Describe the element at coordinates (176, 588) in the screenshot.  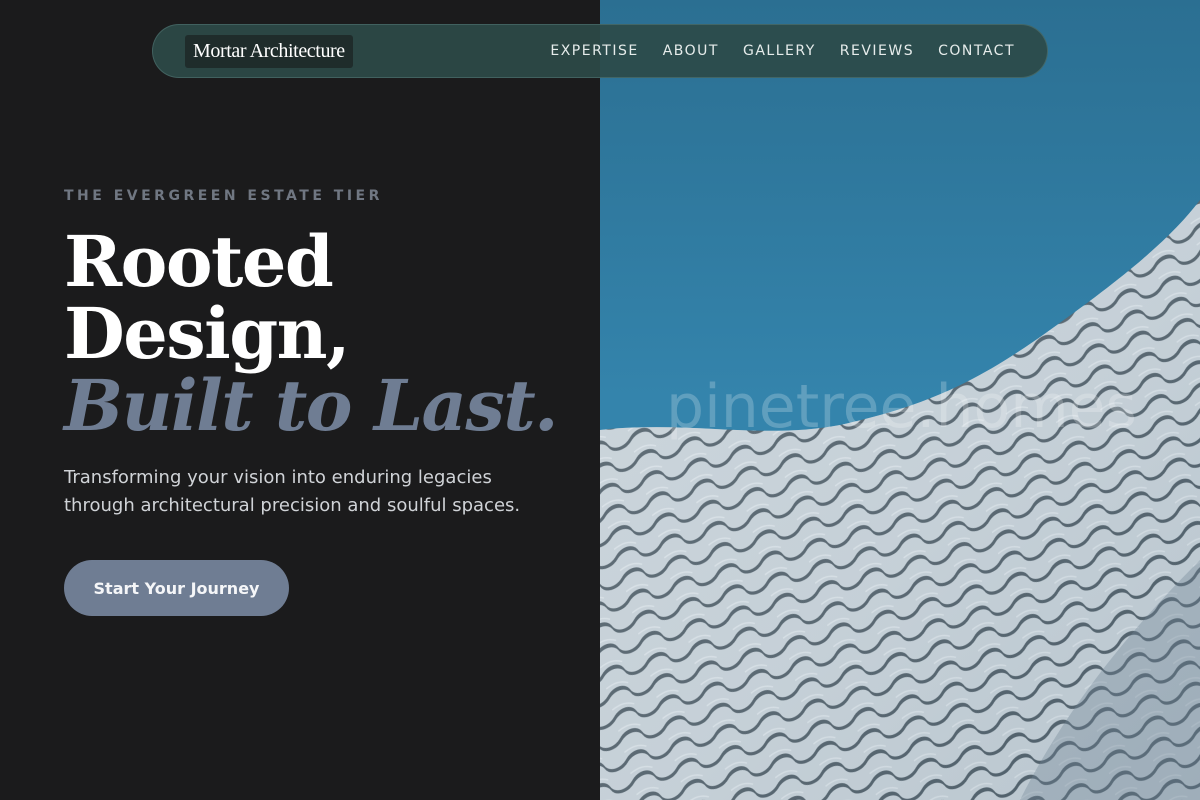
I see `start-journey-button: Start Your Journey` at that location.